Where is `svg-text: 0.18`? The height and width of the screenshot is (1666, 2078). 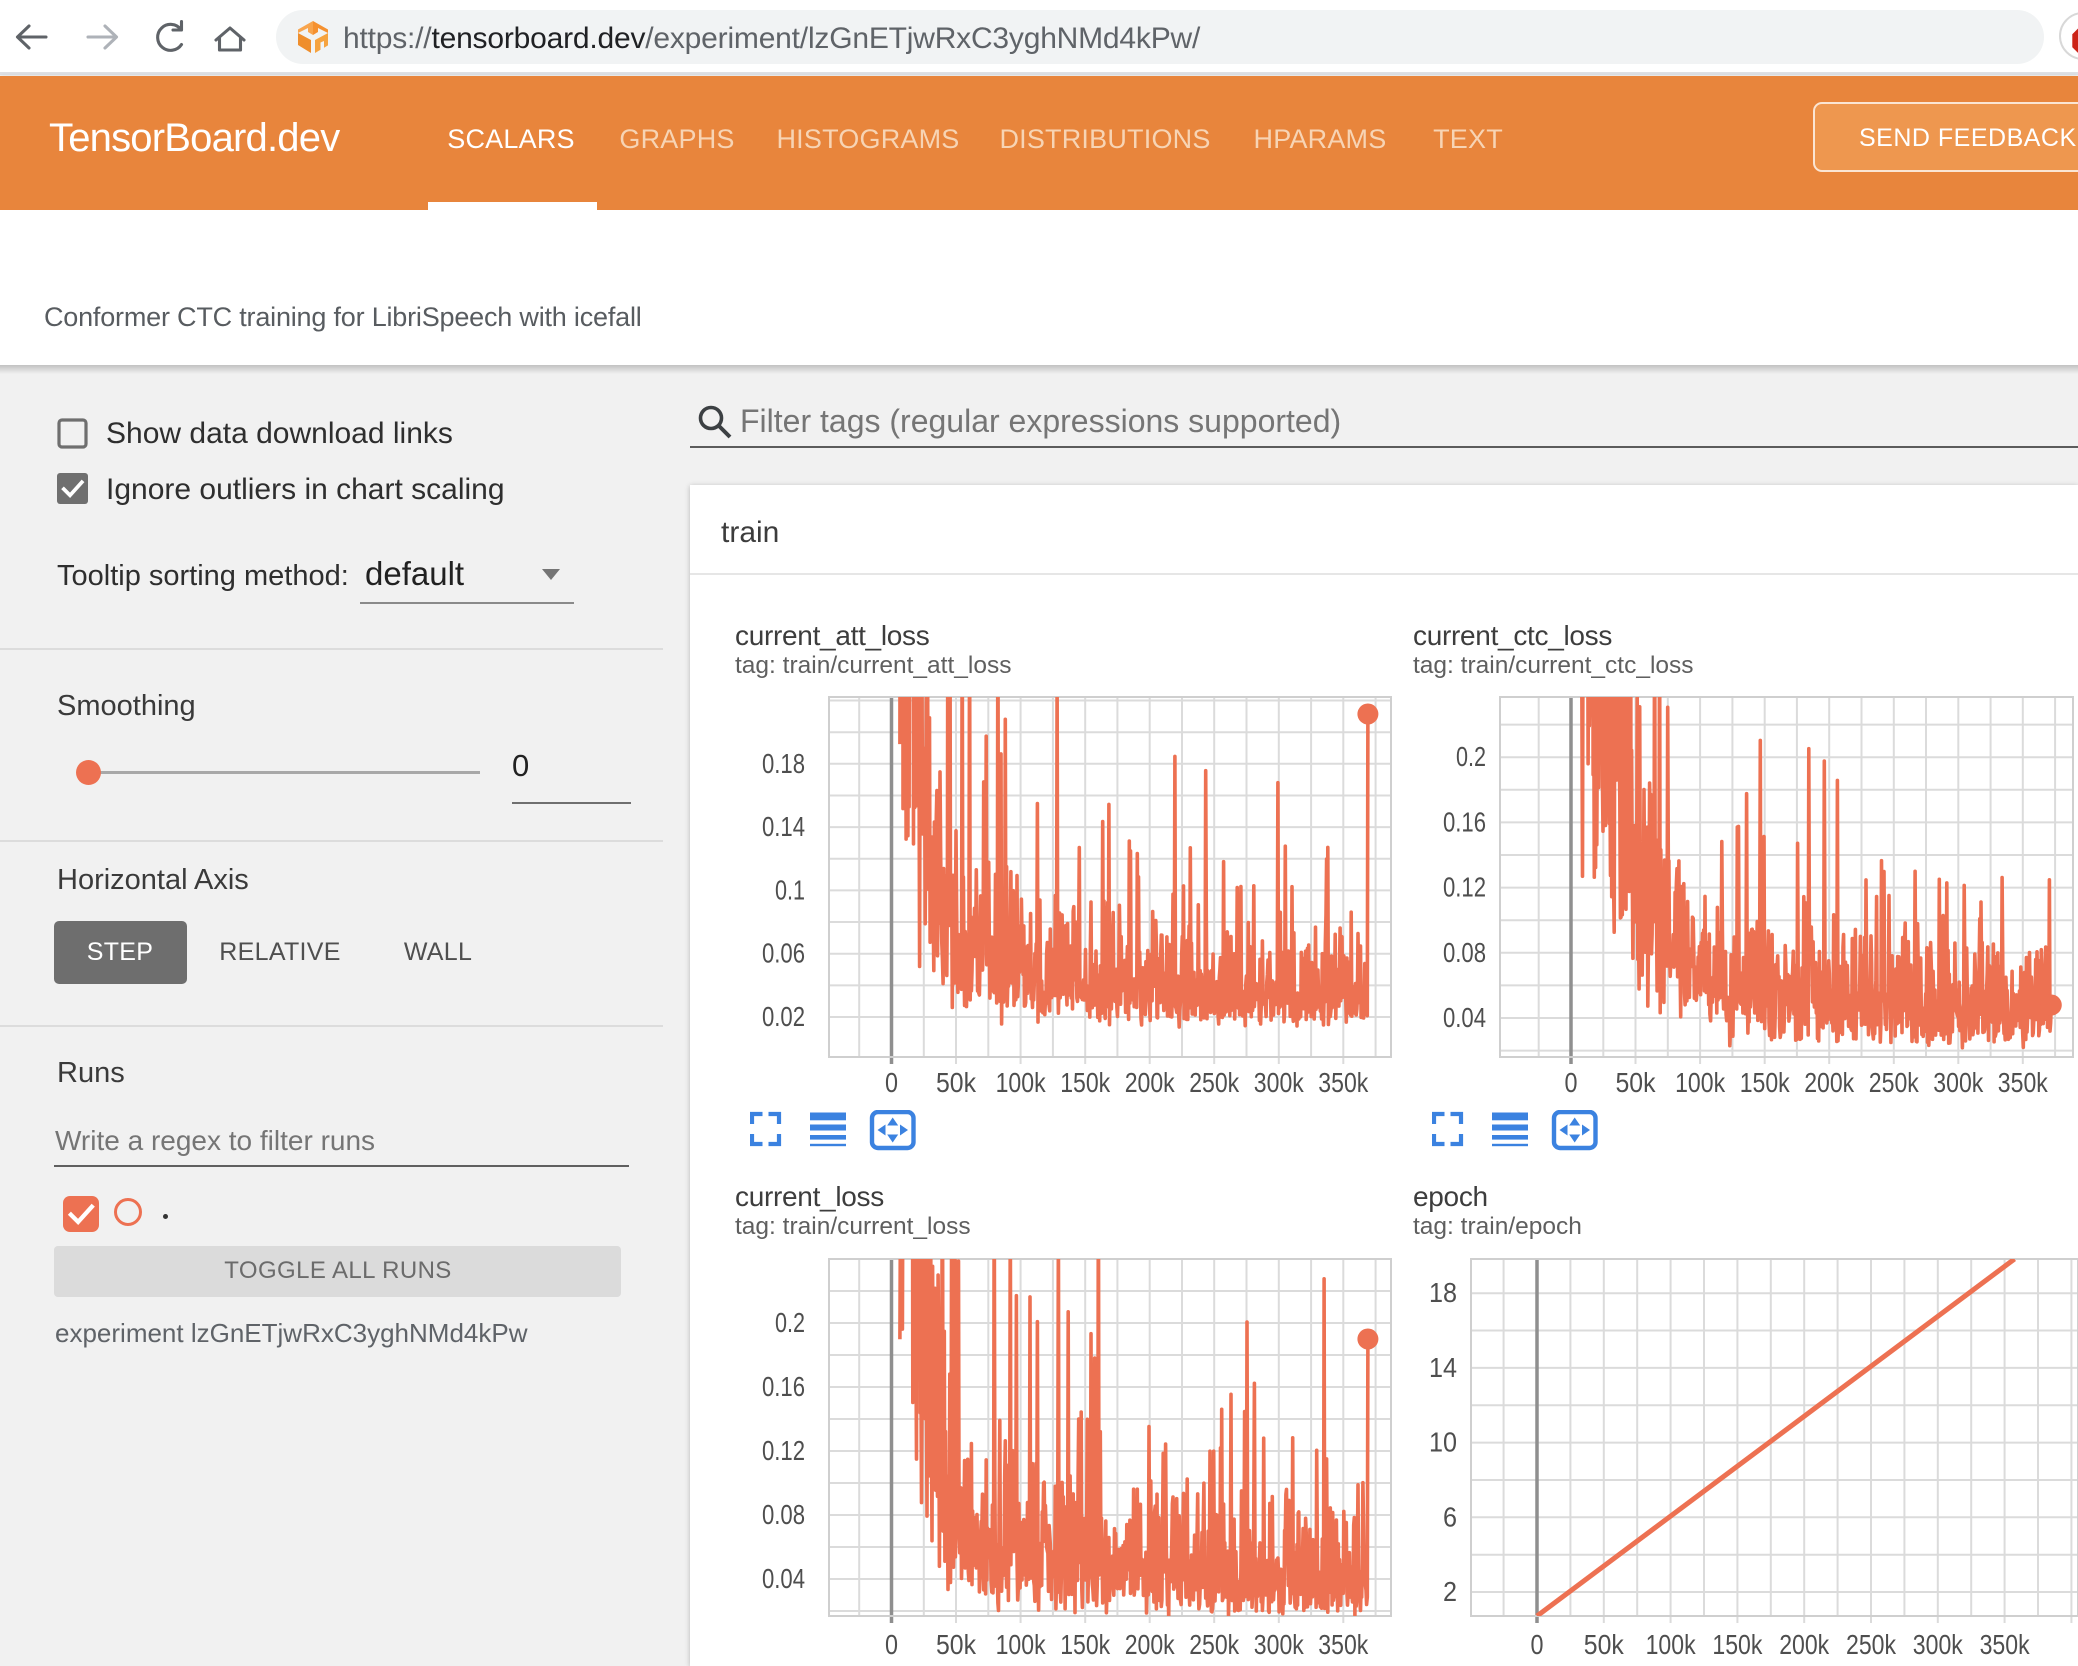
svg-text: 0.18 is located at coordinates (783, 763).